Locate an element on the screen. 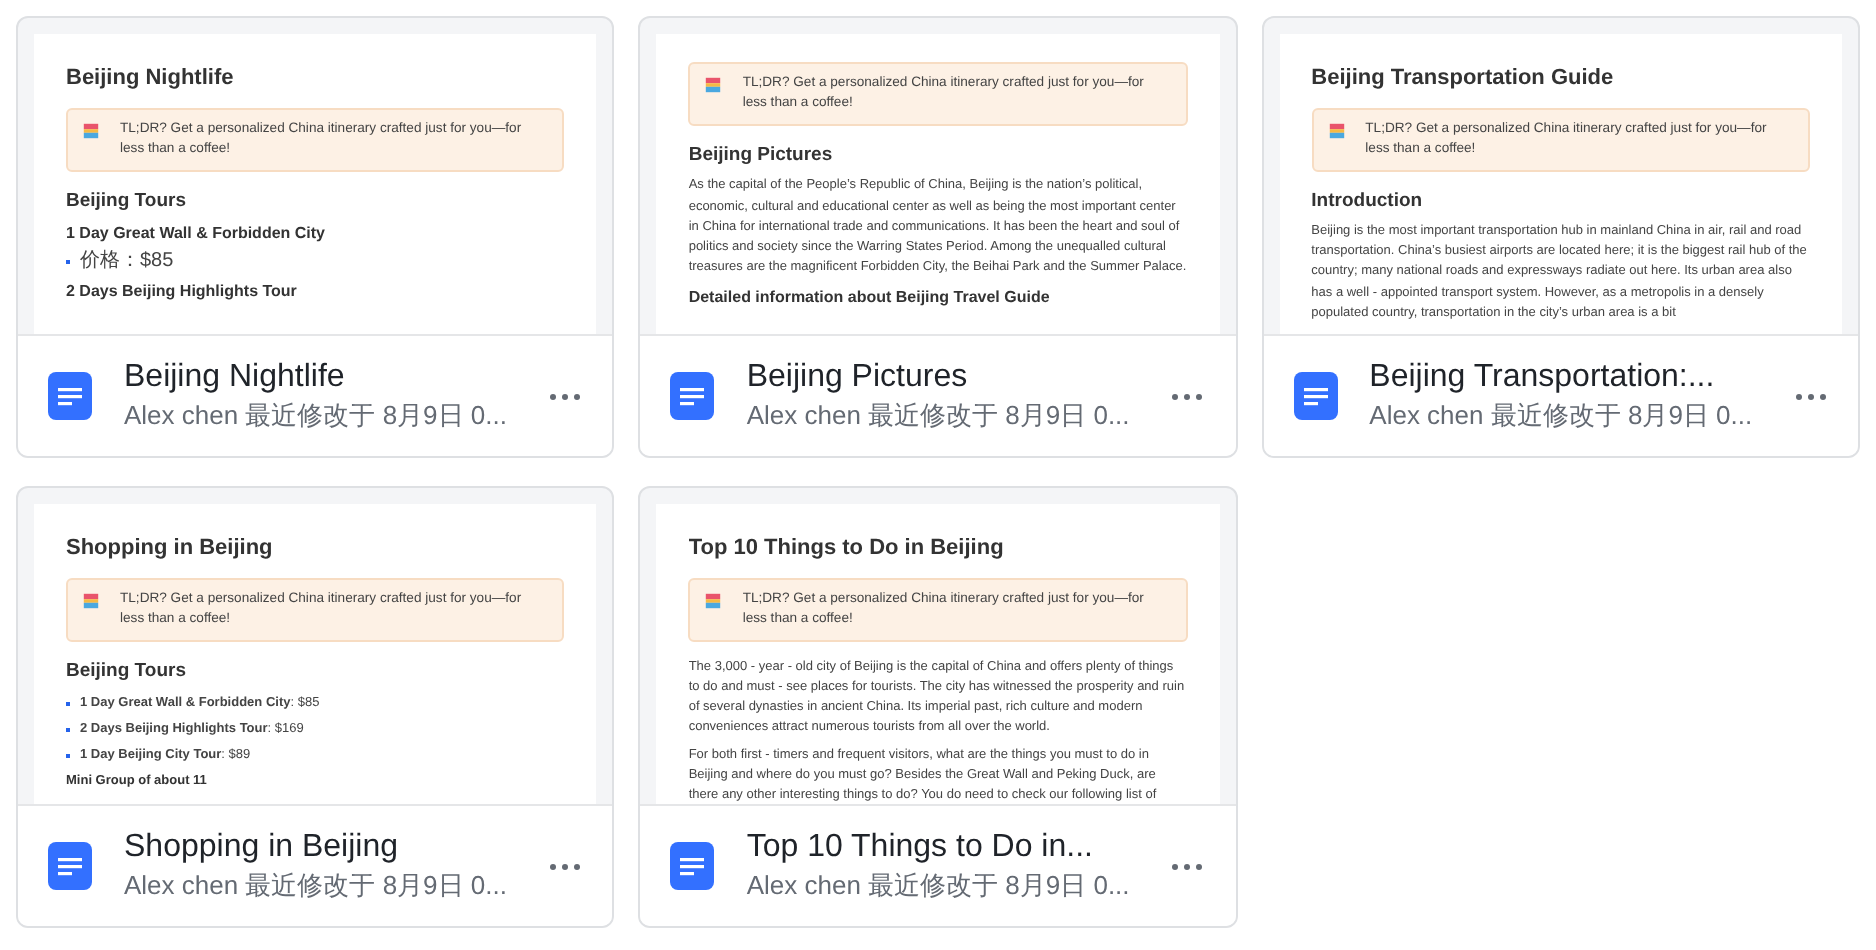 Image resolution: width=1876 pixels, height=950 pixels. list-item: 价格：$85 is located at coordinates (127, 261).